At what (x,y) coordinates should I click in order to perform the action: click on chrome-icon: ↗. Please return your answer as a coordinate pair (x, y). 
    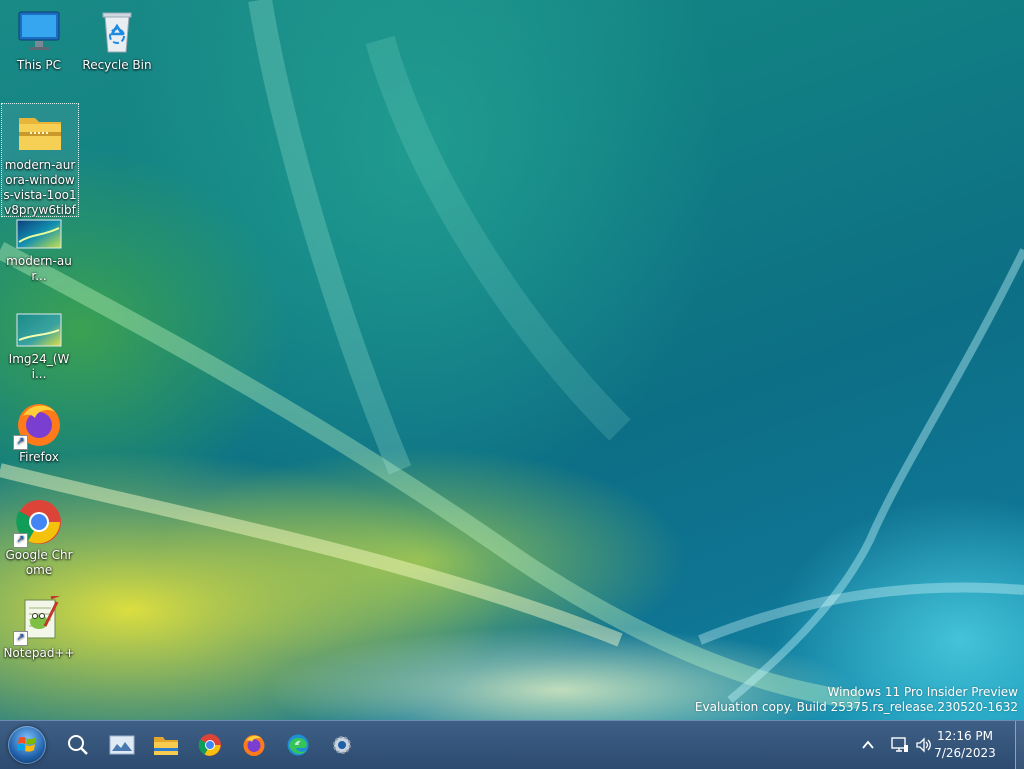
    Looking at the image, I should click on (38, 523).